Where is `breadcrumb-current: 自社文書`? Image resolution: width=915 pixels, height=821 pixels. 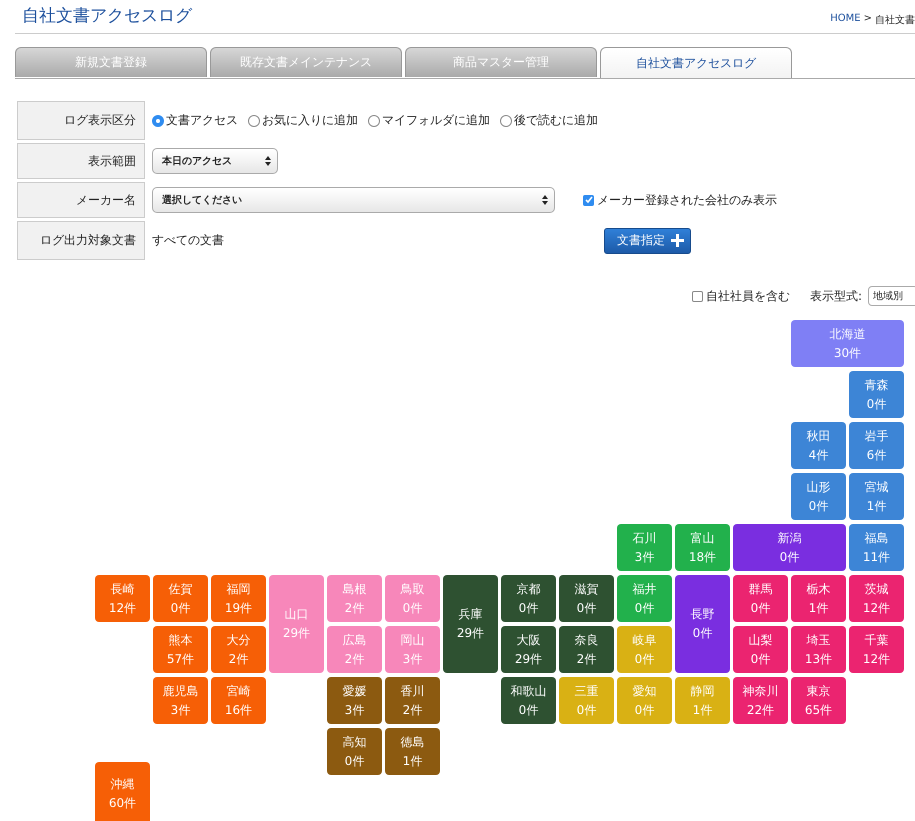
breadcrumb-current: 自社文書 is located at coordinates (895, 20).